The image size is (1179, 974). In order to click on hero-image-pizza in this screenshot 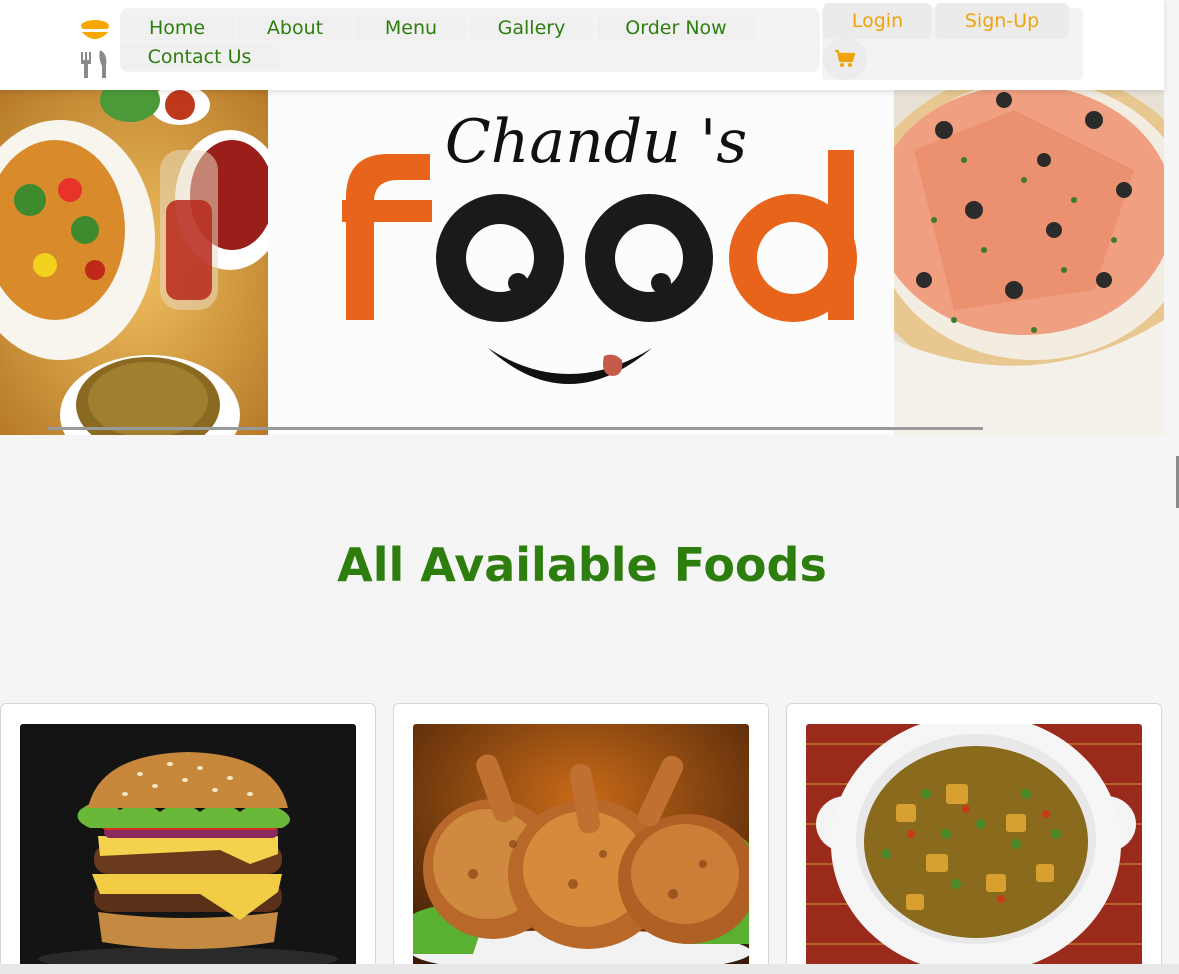, I will do `click(1029, 262)`.